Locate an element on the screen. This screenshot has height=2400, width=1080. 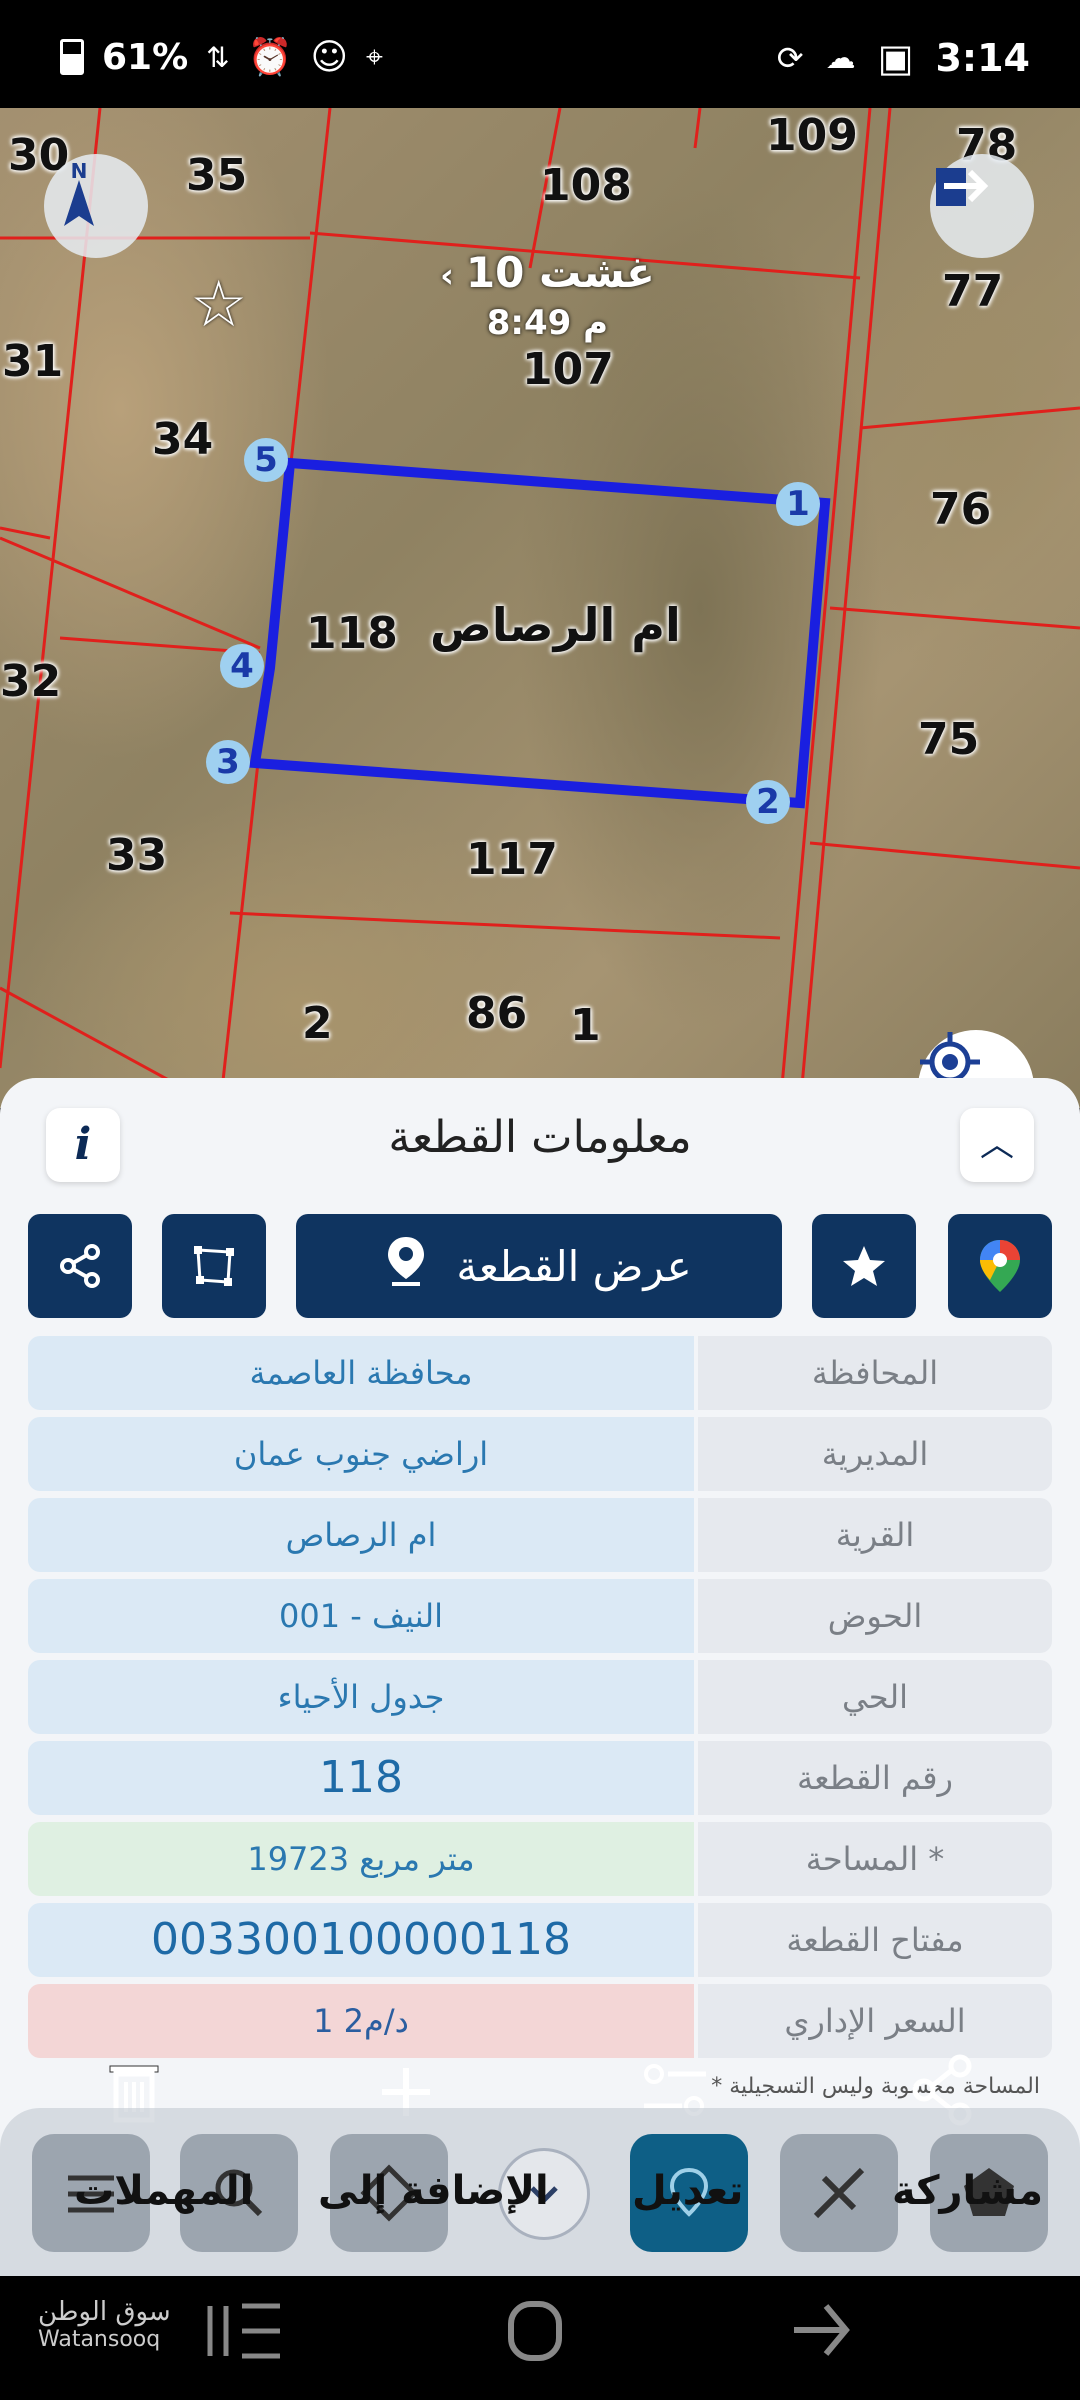
table-row: محافظة العاصمة المحافظة is located at coordinates (540, 1373).